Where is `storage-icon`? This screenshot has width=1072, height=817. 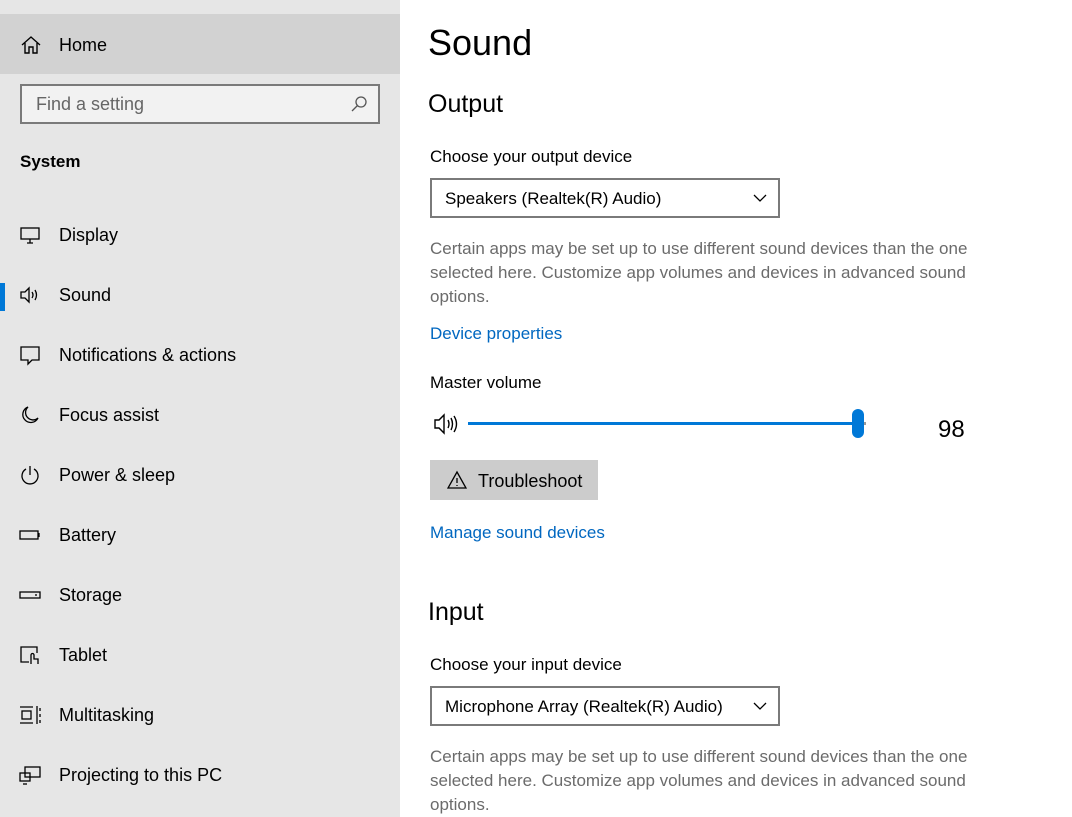 storage-icon is located at coordinates (30, 595).